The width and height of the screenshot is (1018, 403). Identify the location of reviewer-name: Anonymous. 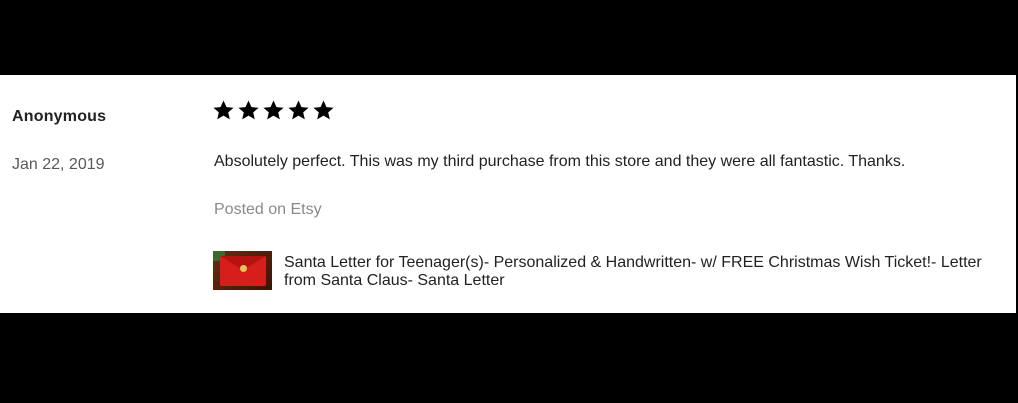
(59, 116).